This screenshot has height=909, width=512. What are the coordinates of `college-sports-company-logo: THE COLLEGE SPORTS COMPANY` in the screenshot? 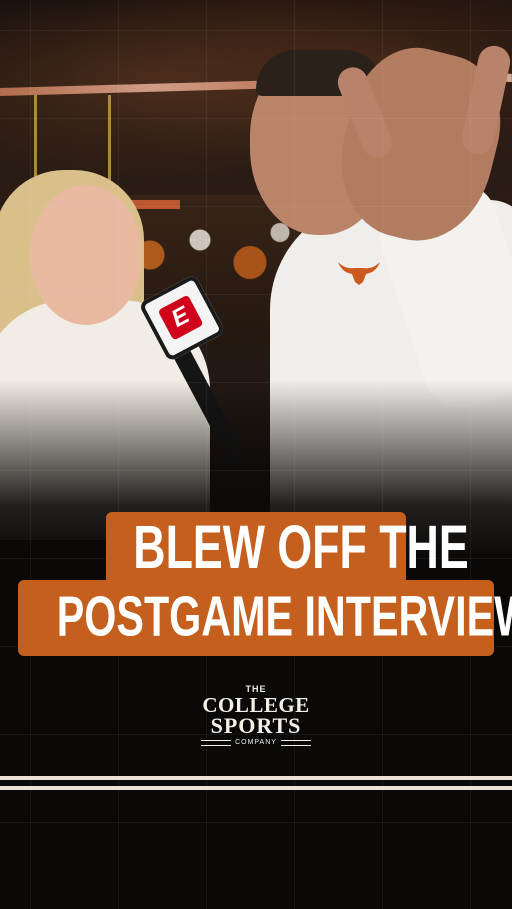 It's located at (256, 720).